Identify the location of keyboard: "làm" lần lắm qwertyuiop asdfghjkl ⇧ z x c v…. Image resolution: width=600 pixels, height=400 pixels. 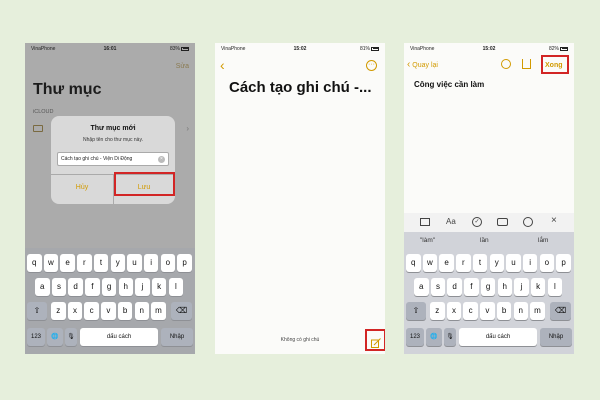
(489, 293).